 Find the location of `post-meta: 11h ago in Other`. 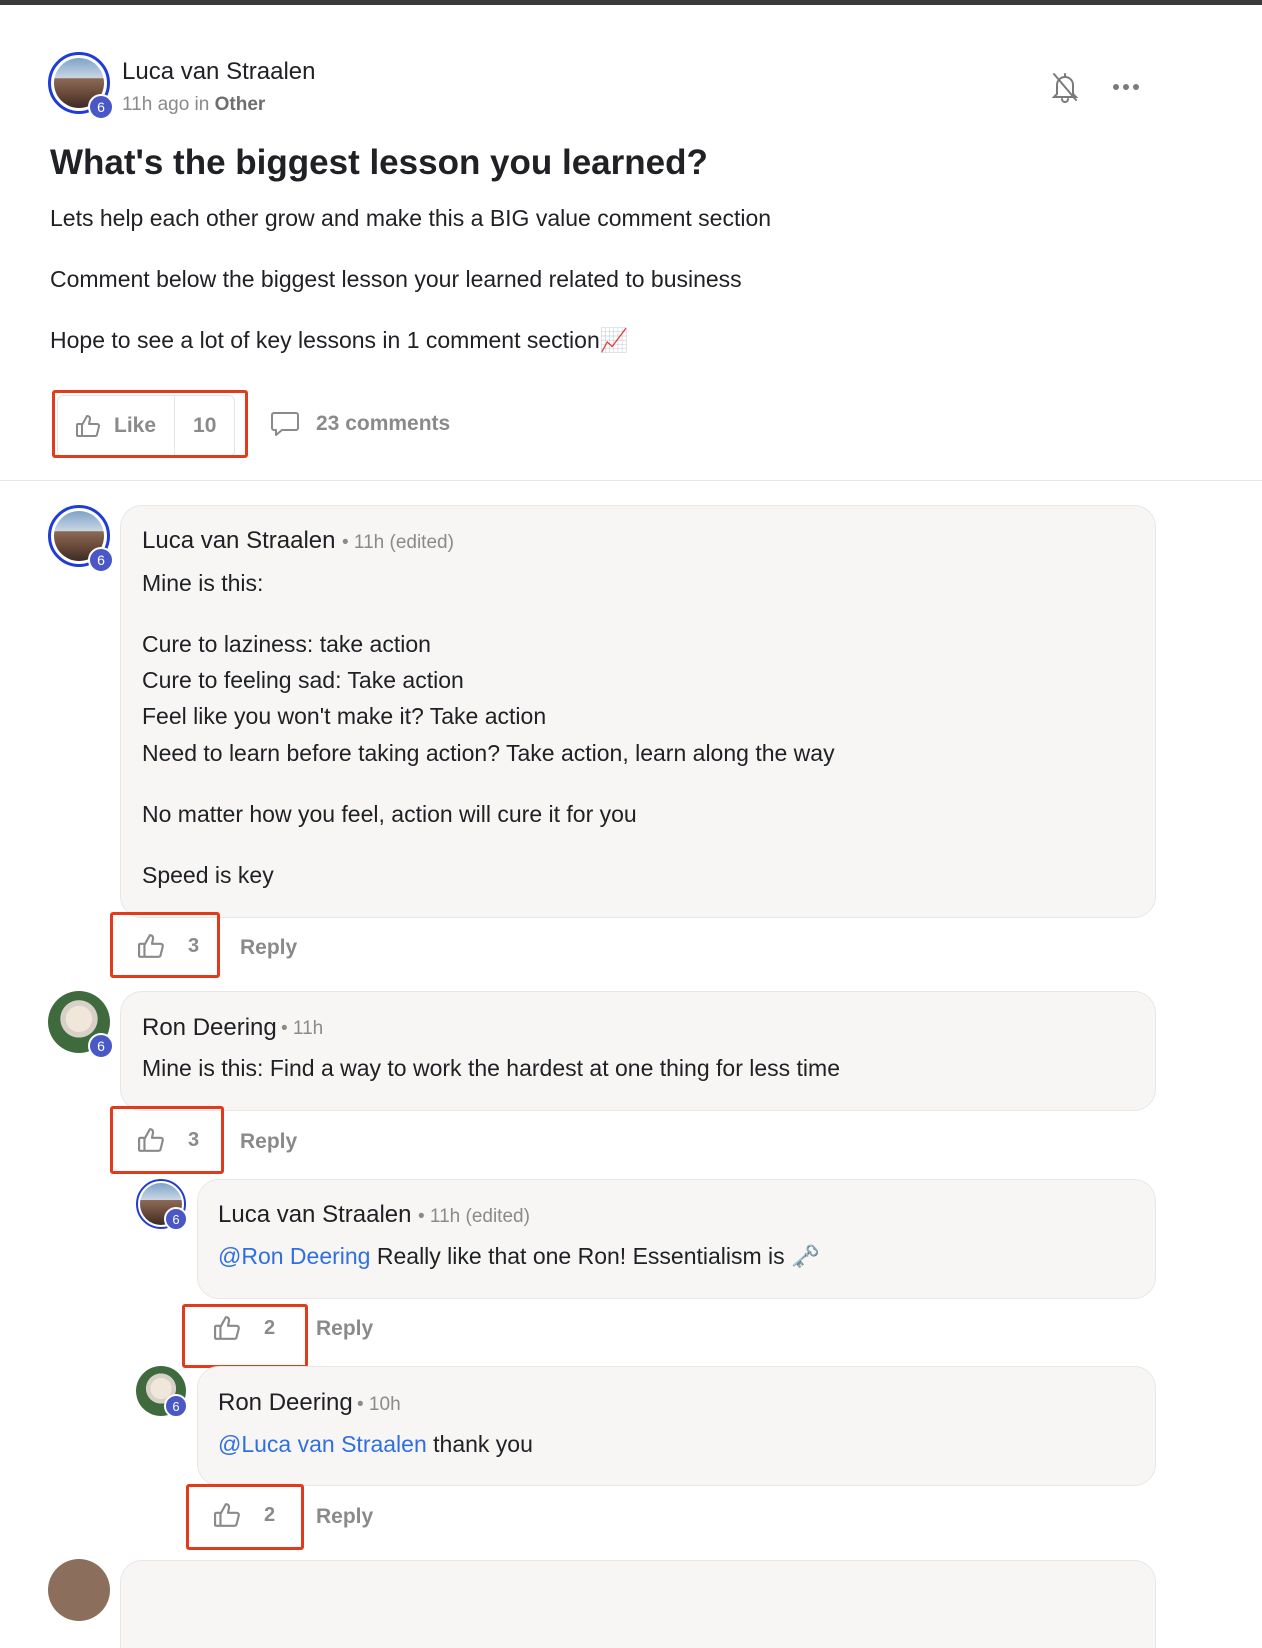

post-meta: 11h ago in Other is located at coordinates (193, 105).